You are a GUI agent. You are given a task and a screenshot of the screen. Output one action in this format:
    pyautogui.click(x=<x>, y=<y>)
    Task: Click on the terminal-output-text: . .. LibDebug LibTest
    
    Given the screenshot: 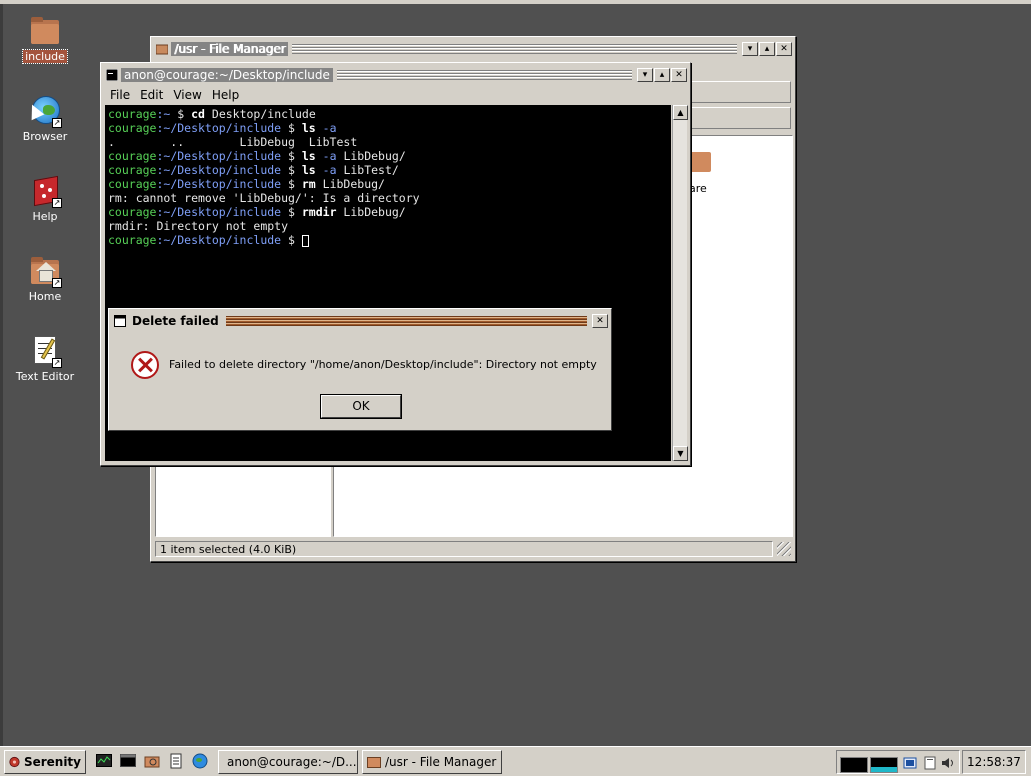 What is the action you would take?
    pyautogui.click(x=233, y=142)
    